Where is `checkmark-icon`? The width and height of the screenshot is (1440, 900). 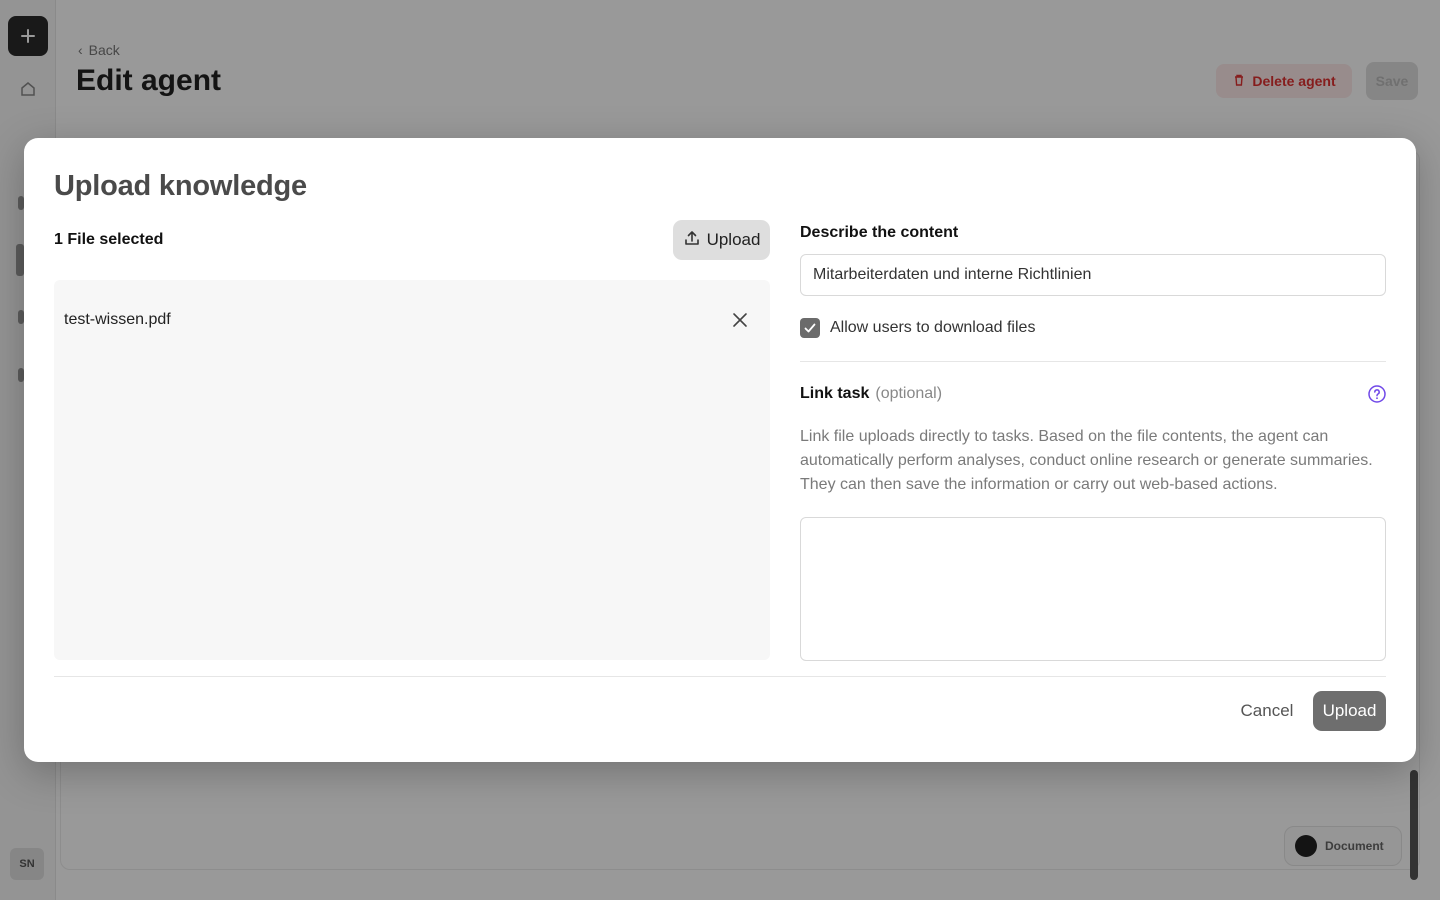
checkmark-icon is located at coordinates (810, 328).